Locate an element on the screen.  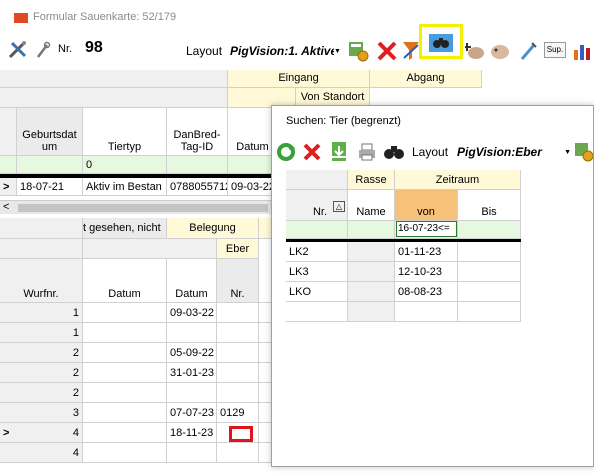
dialog-col-name: Name is located at coordinates (371, 205).